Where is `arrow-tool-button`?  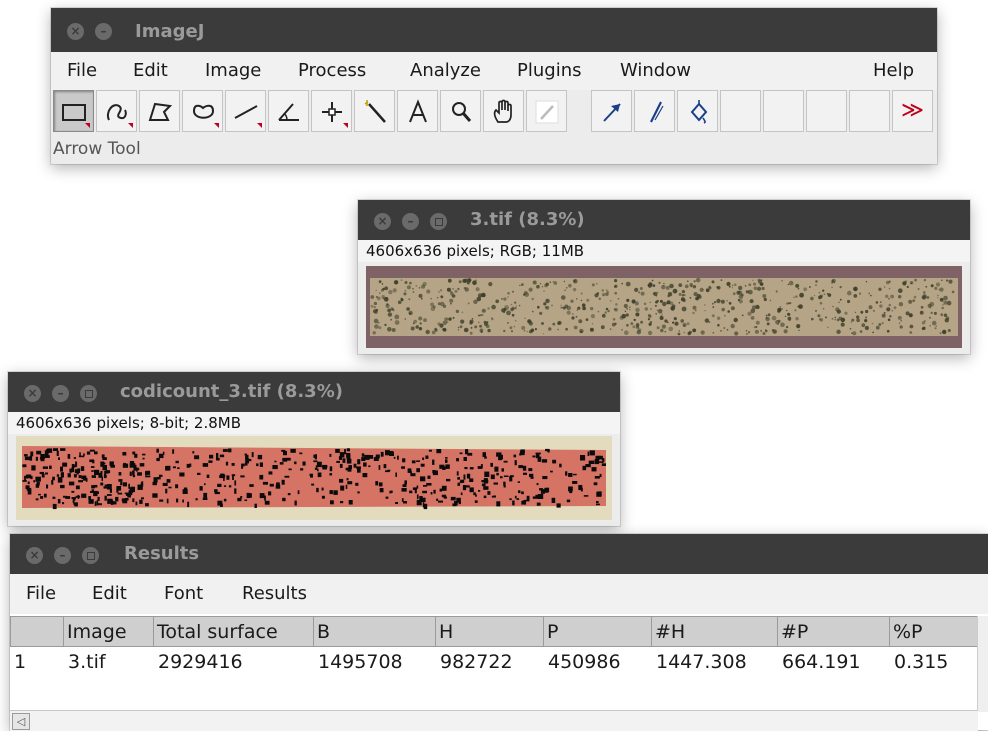 arrow-tool-button is located at coordinates (611, 111).